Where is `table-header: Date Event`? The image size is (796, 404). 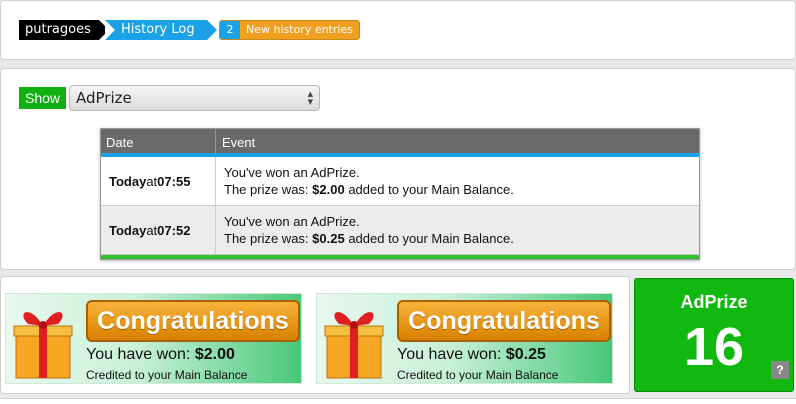
table-header: Date Event is located at coordinates (400, 143).